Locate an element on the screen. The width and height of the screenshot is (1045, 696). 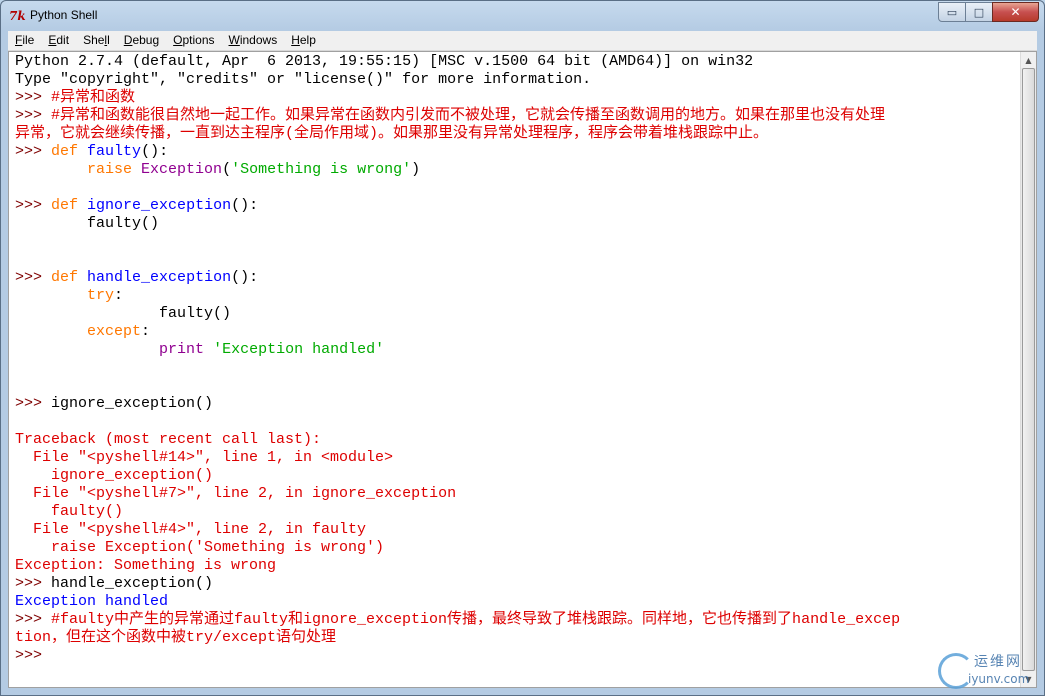
scroll-down-icon: ▼ is located at coordinates (1028, 679).